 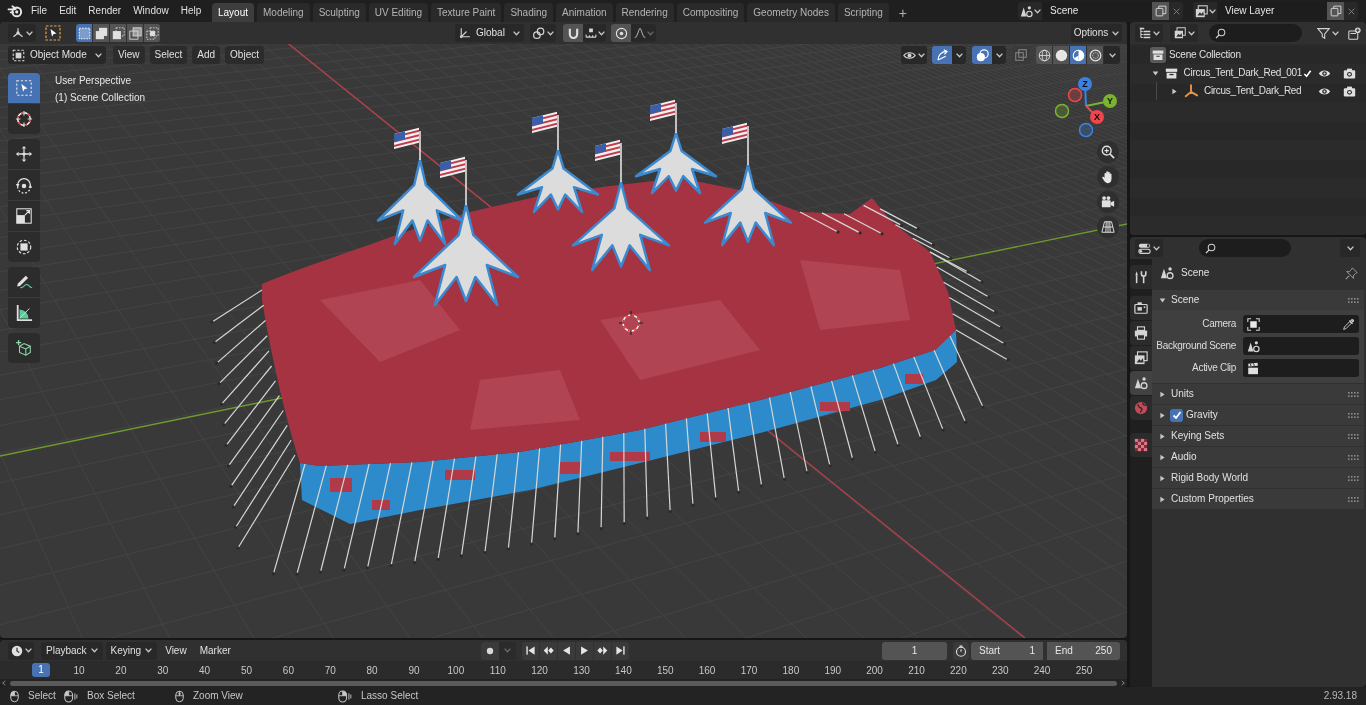 What do you see at coordinates (68, 11) in the screenshot?
I see `menu-item: Edit` at bounding box center [68, 11].